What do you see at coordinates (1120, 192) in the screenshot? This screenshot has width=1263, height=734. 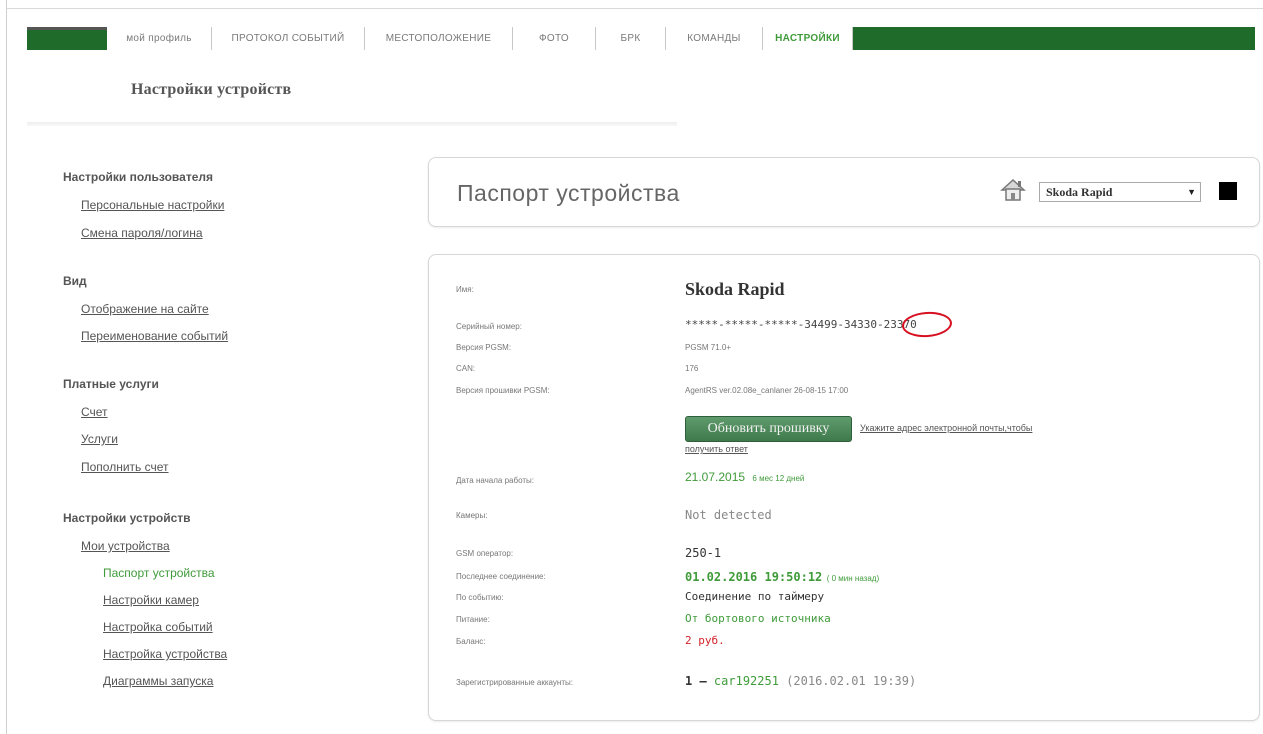 I see `device-select: Skoda Rapid ▼` at bounding box center [1120, 192].